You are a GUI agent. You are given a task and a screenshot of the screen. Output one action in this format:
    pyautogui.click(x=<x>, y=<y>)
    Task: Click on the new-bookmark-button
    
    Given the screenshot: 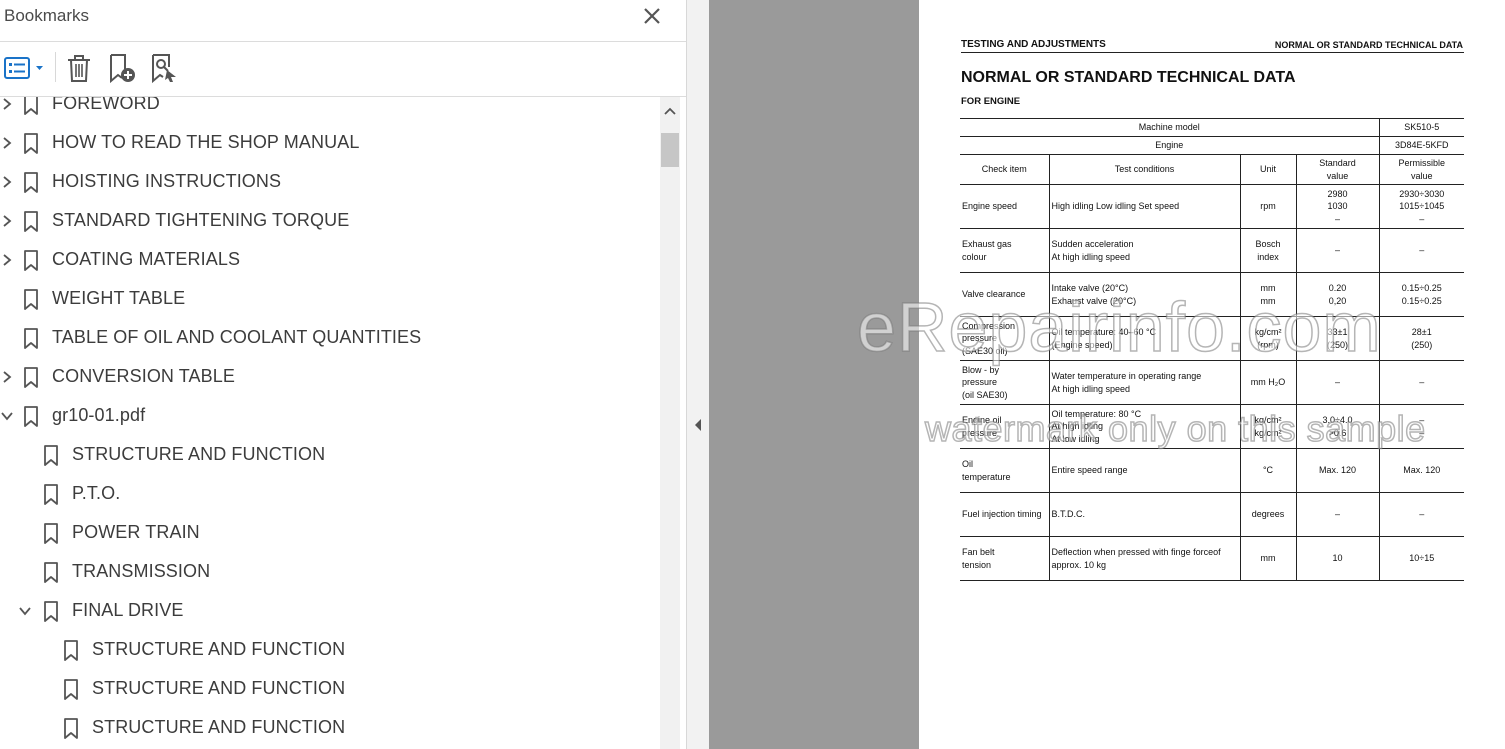 What is the action you would take?
    pyautogui.click(x=122, y=68)
    